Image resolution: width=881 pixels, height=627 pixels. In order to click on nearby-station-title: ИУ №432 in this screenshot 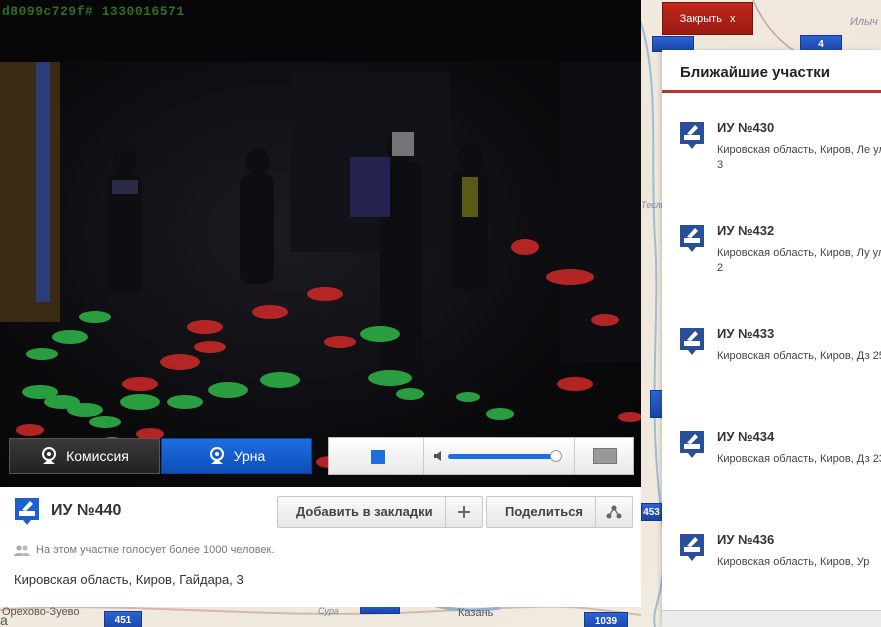, I will do `click(746, 230)`.